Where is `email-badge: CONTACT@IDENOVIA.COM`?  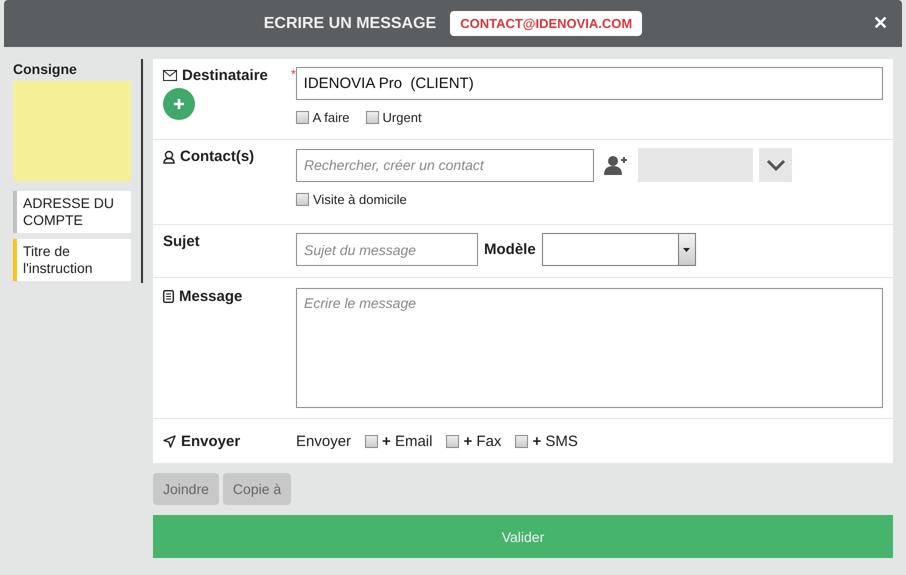
email-badge: CONTACT@IDENOVIA.COM is located at coordinates (546, 23).